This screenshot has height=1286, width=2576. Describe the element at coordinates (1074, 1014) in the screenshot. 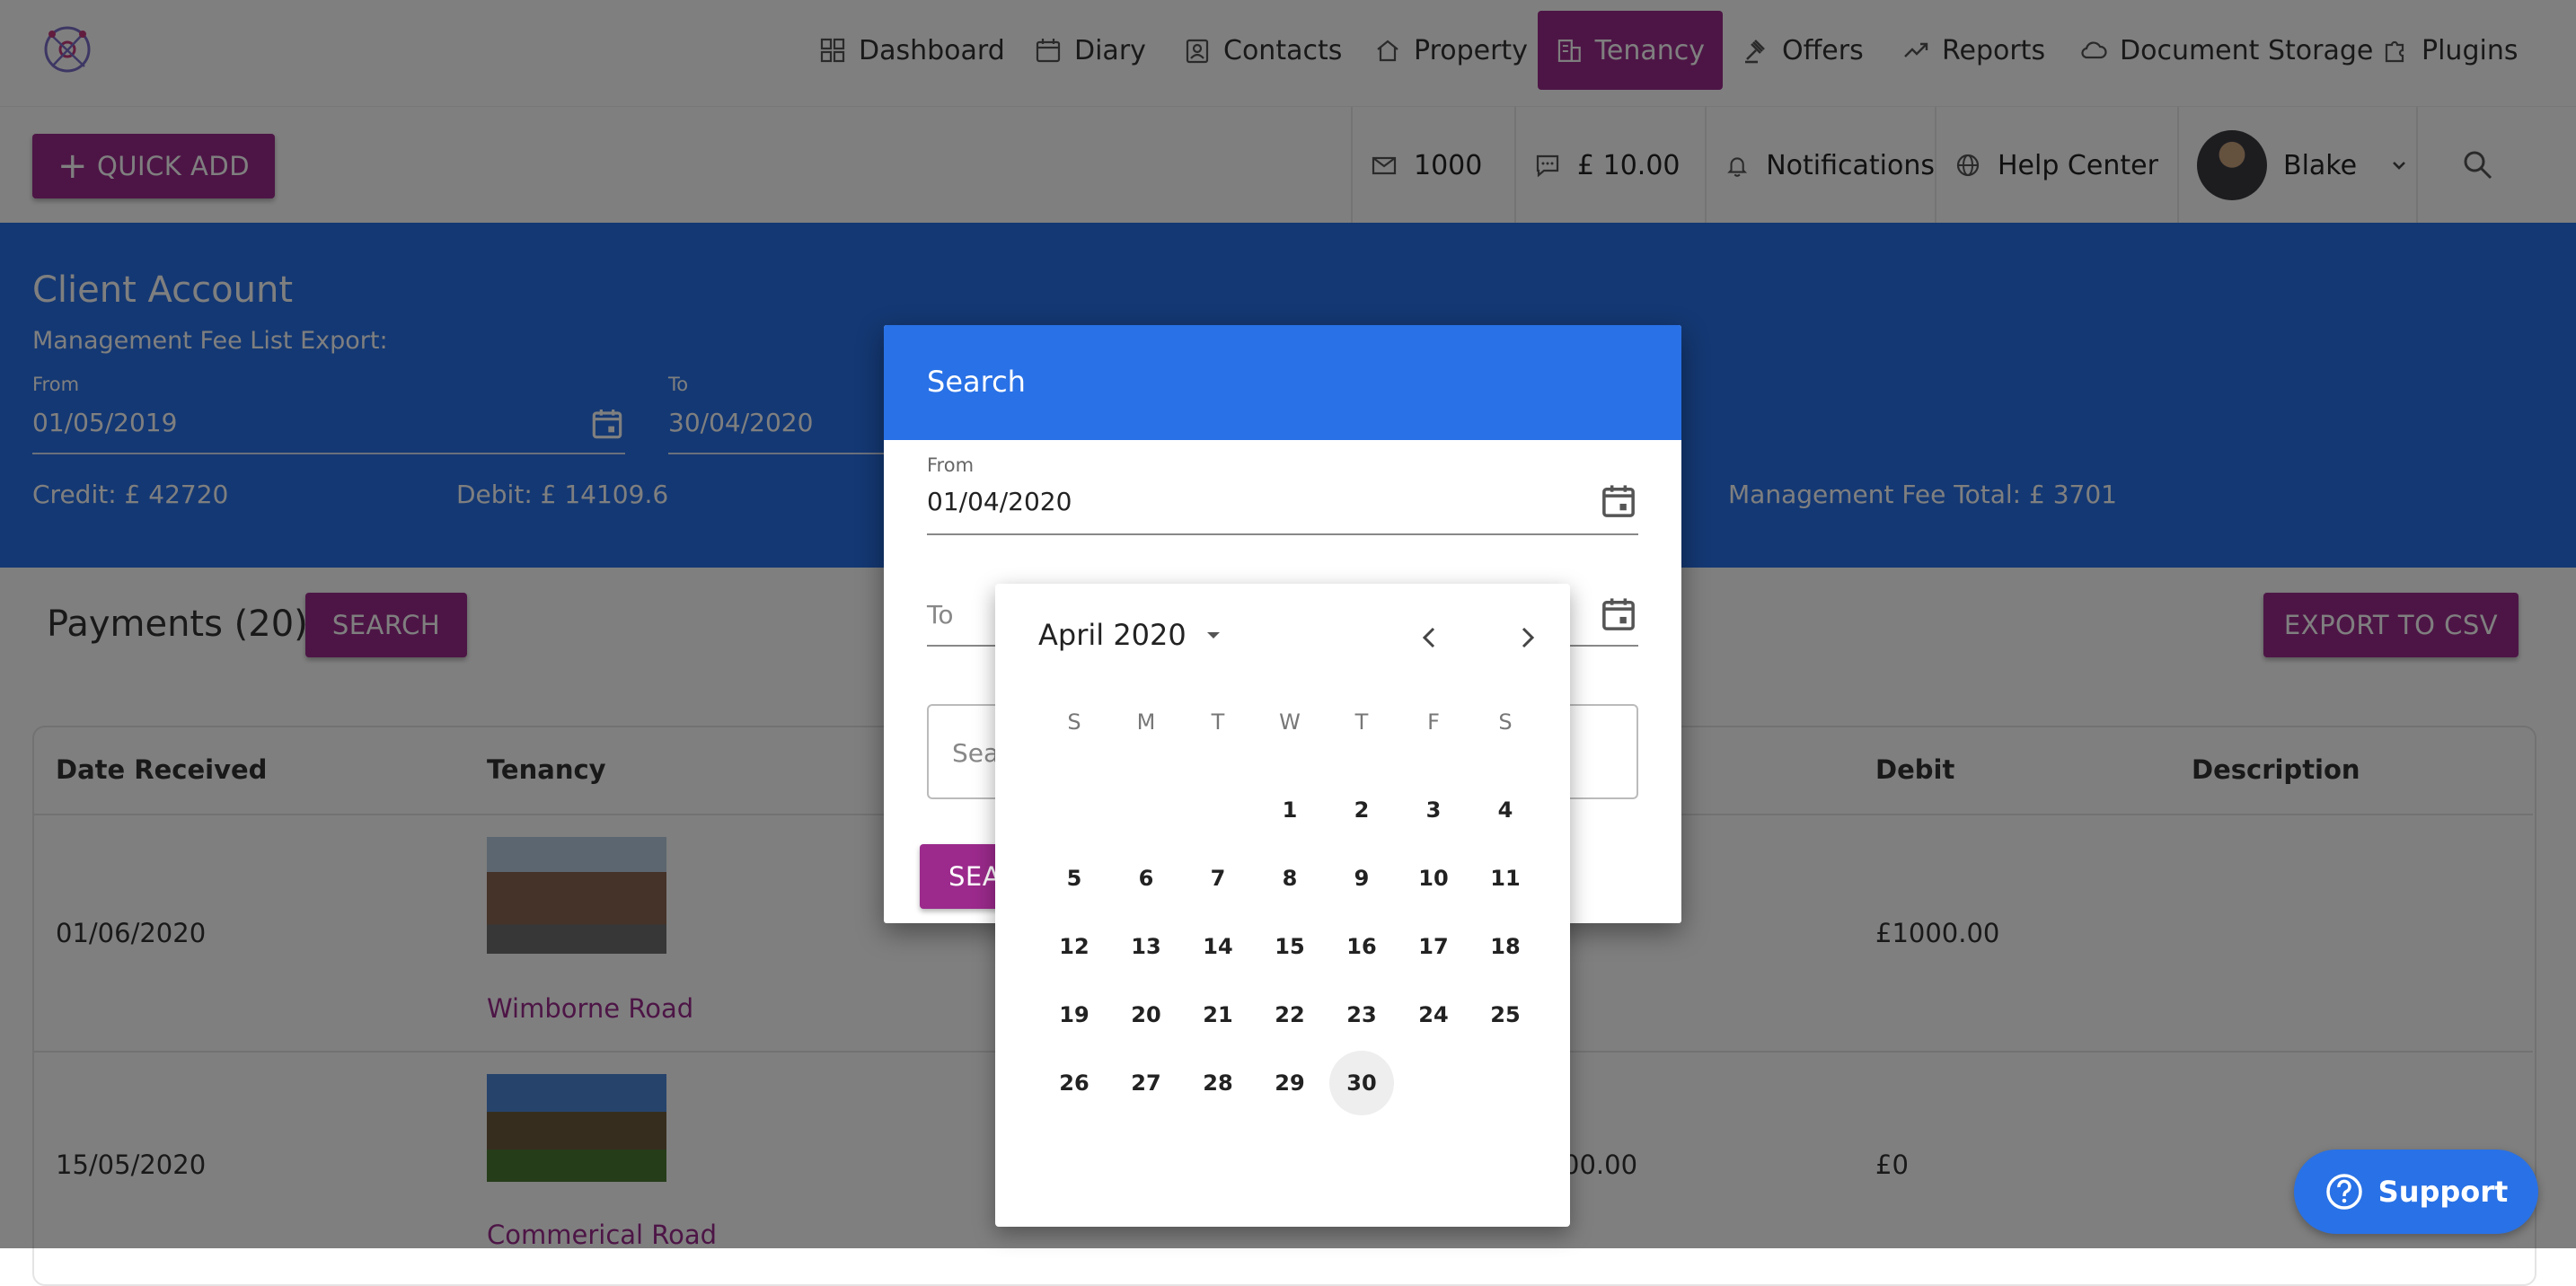

I see `calendar-day: 19` at that location.